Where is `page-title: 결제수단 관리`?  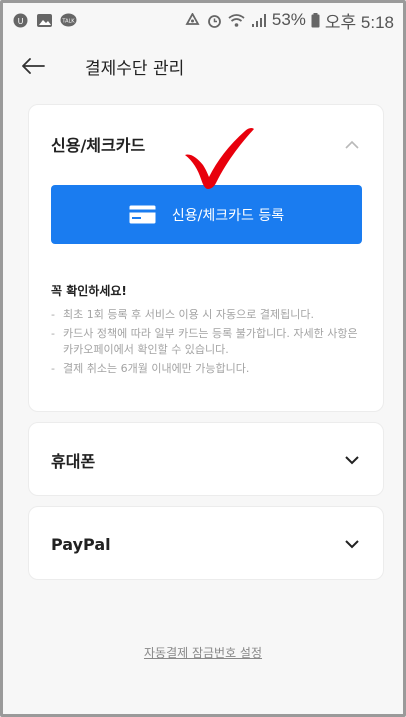
page-title: 결제수단 관리 is located at coordinates (135, 68).